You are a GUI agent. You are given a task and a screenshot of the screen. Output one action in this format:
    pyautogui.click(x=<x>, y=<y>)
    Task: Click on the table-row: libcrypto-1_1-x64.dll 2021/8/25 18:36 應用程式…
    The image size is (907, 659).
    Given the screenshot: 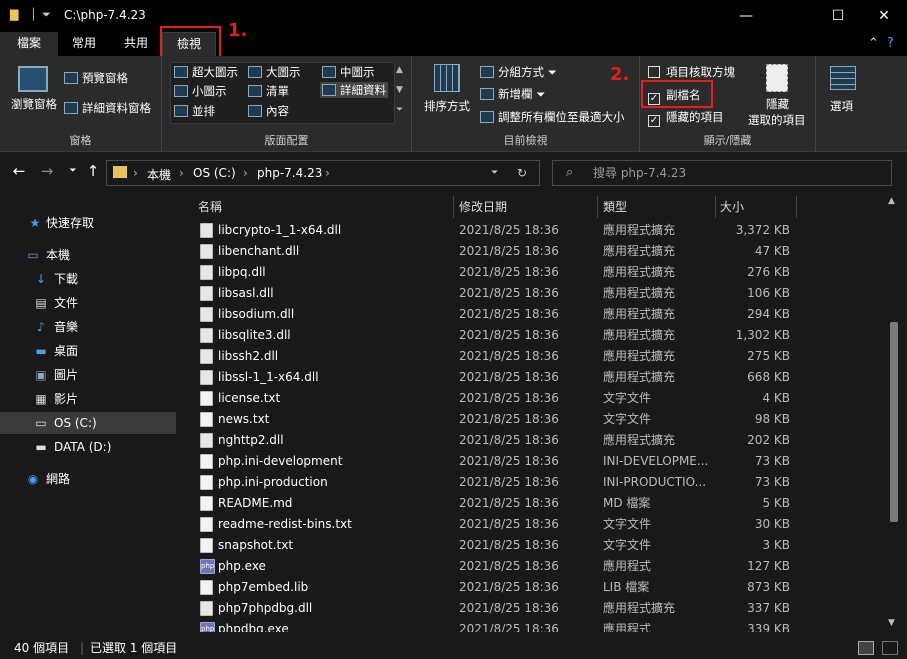 What is the action you would take?
    pyautogui.click(x=532, y=230)
    